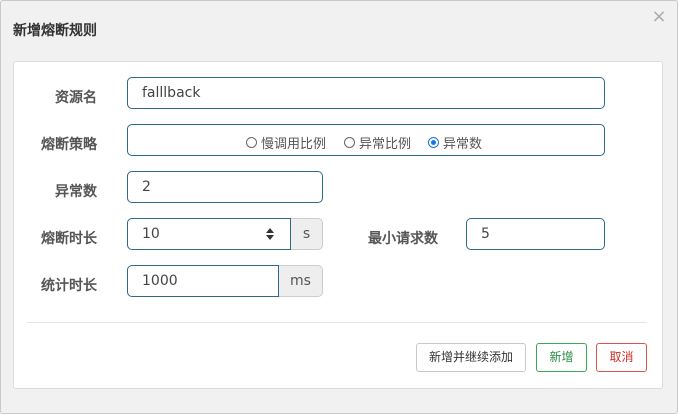 Image resolution: width=678 pixels, height=414 pixels. I want to click on break-duration-label: 熔断时长, so click(69, 239).